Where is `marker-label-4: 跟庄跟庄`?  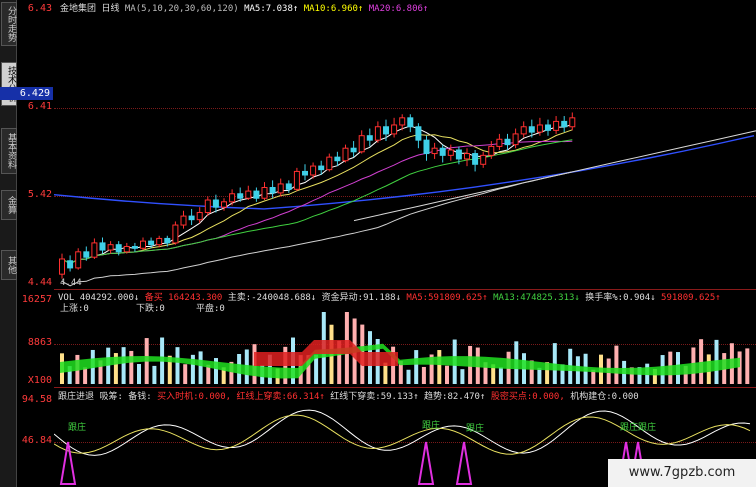 marker-label-4: 跟庄跟庄 is located at coordinates (638, 428).